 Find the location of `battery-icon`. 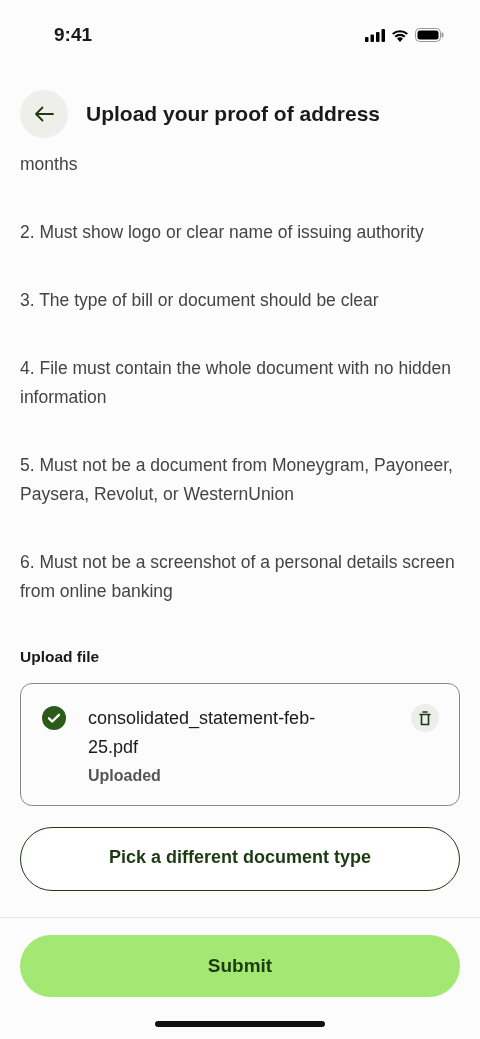

battery-icon is located at coordinates (429, 35).